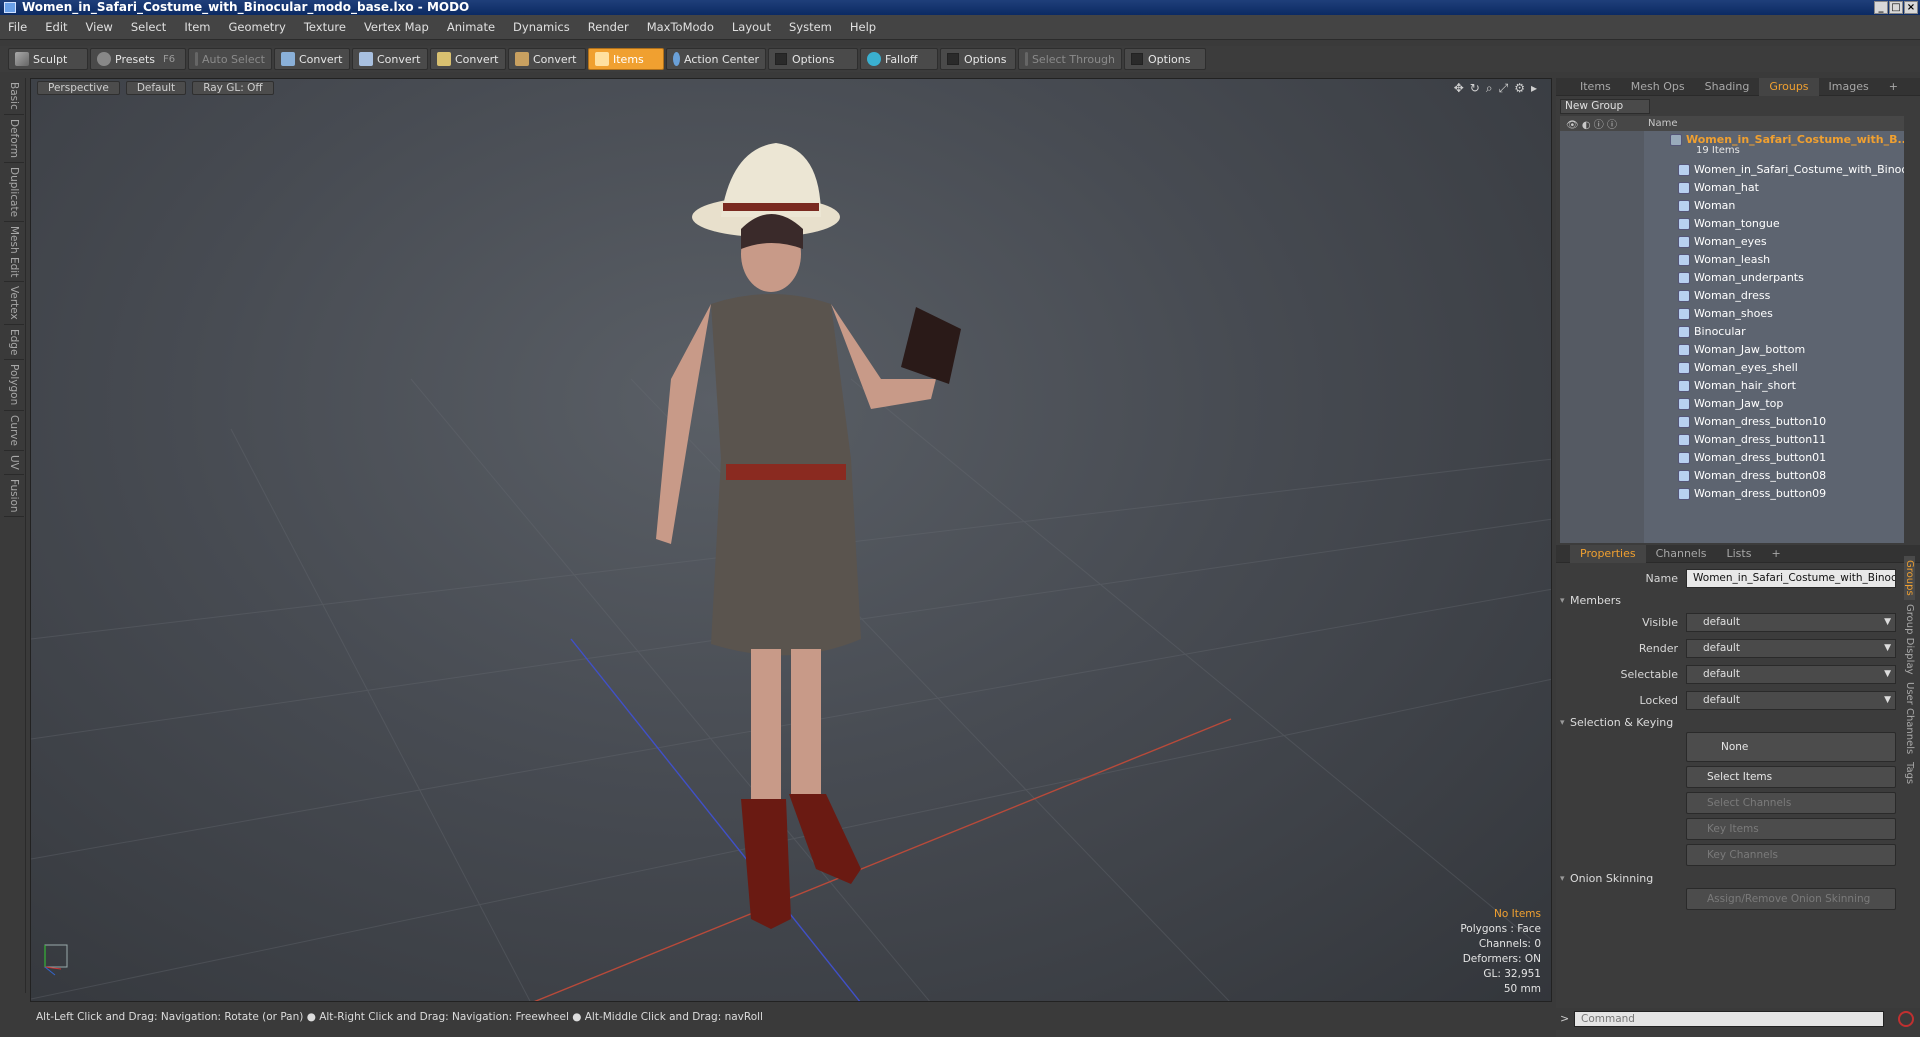 This screenshot has height=1037, width=1920. Describe the element at coordinates (978, 59) in the screenshot. I see `falloff-options-button: Options` at that location.